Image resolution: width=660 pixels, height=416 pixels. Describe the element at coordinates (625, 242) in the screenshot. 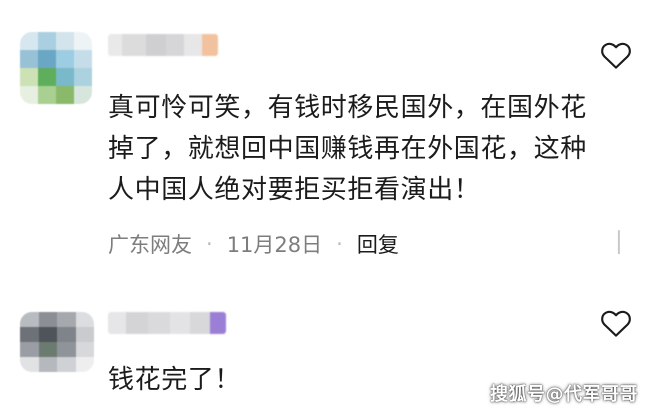

I see `more-options-icon: ▏` at that location.